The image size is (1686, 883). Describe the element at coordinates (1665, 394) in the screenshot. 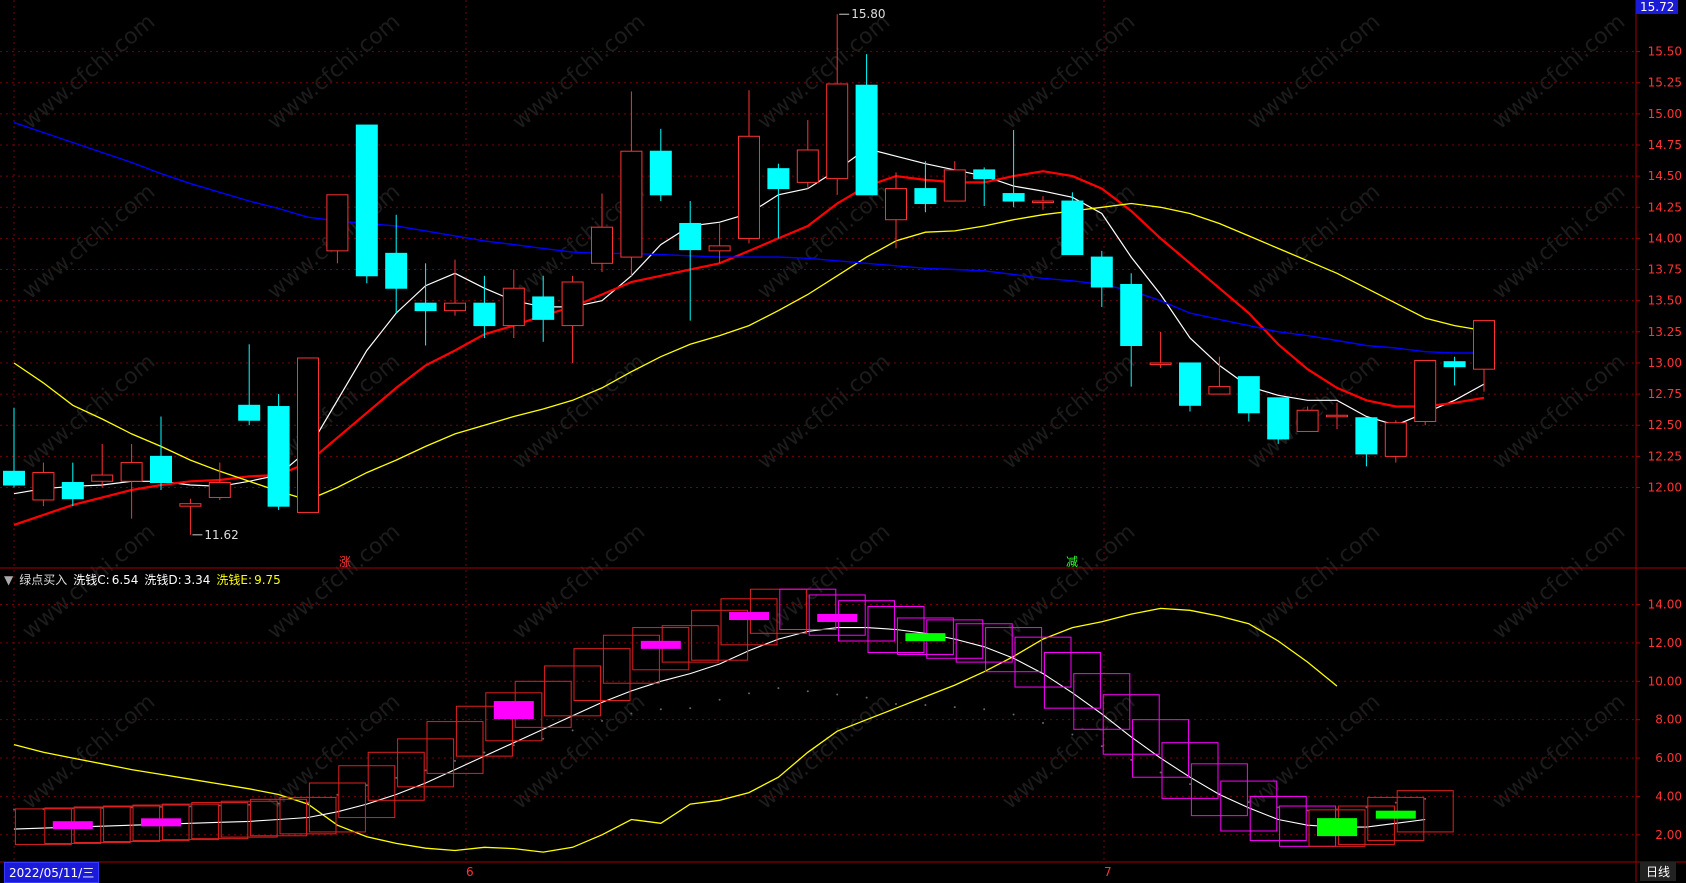

I see `price-tick-label: 12.75` at that location.